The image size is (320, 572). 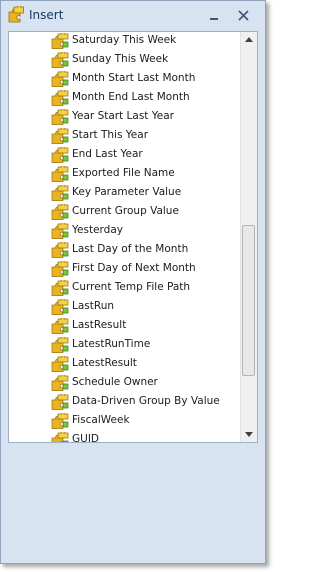 I want to click on scrollbar-thumb, so click(x=248, y=300).